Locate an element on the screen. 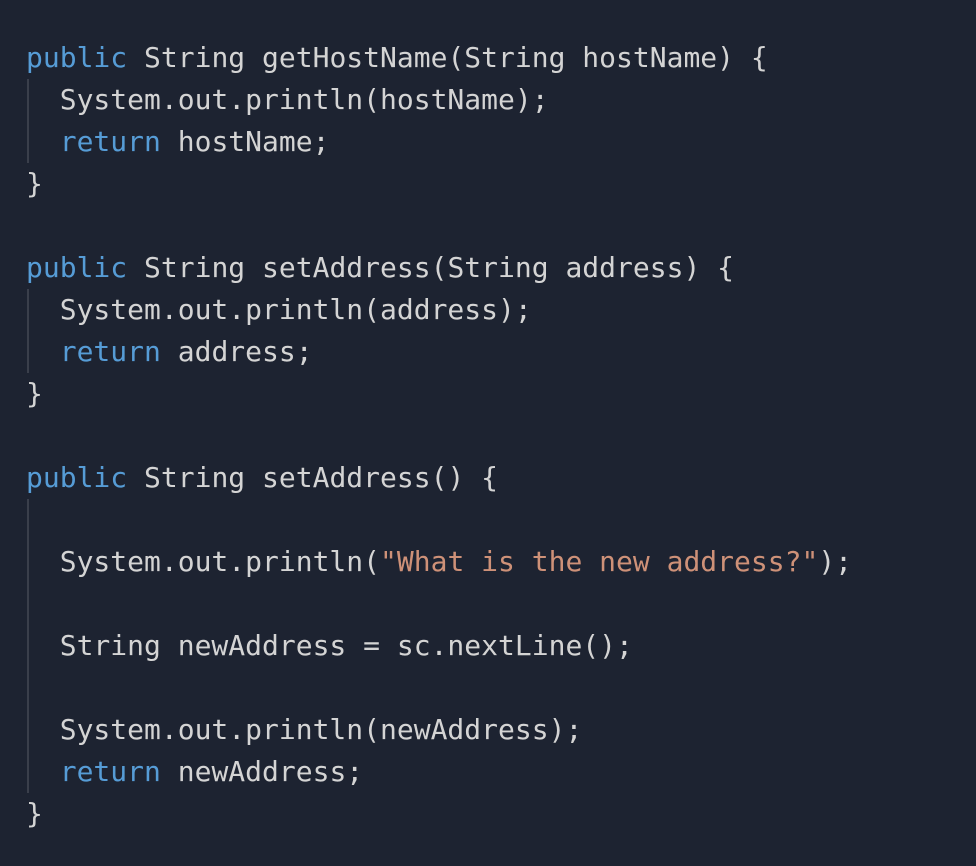  code-line: String newAddress = sc.nextLine(); is located at coordinates (439, 646).